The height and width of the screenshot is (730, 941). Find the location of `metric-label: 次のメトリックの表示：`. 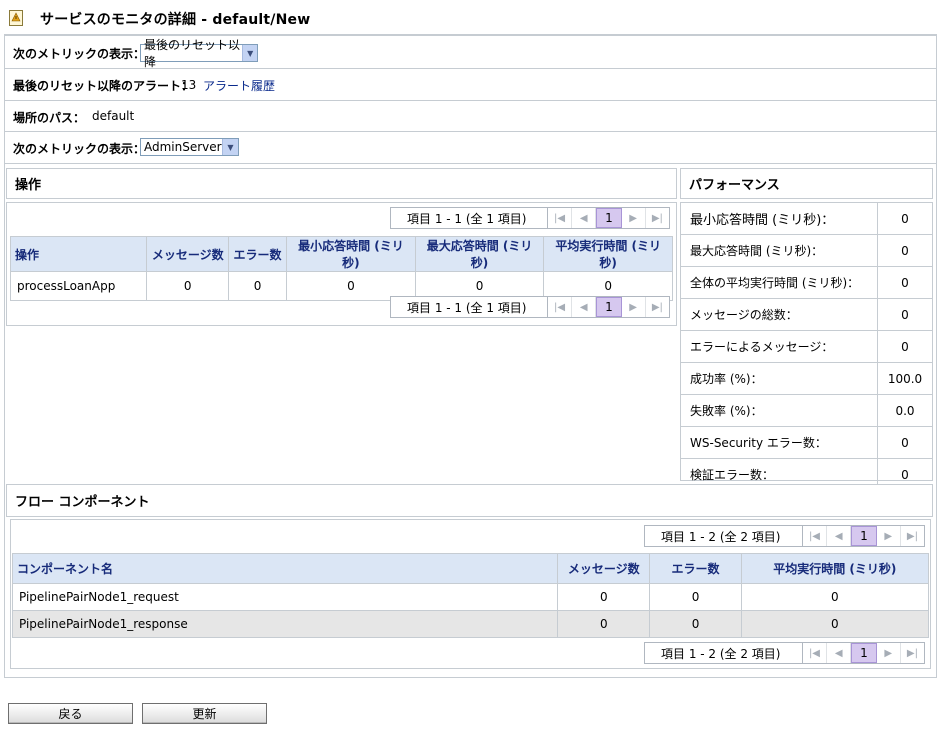

metric-label: 次のメトリックの表示： is located at coordinates (79, 54).